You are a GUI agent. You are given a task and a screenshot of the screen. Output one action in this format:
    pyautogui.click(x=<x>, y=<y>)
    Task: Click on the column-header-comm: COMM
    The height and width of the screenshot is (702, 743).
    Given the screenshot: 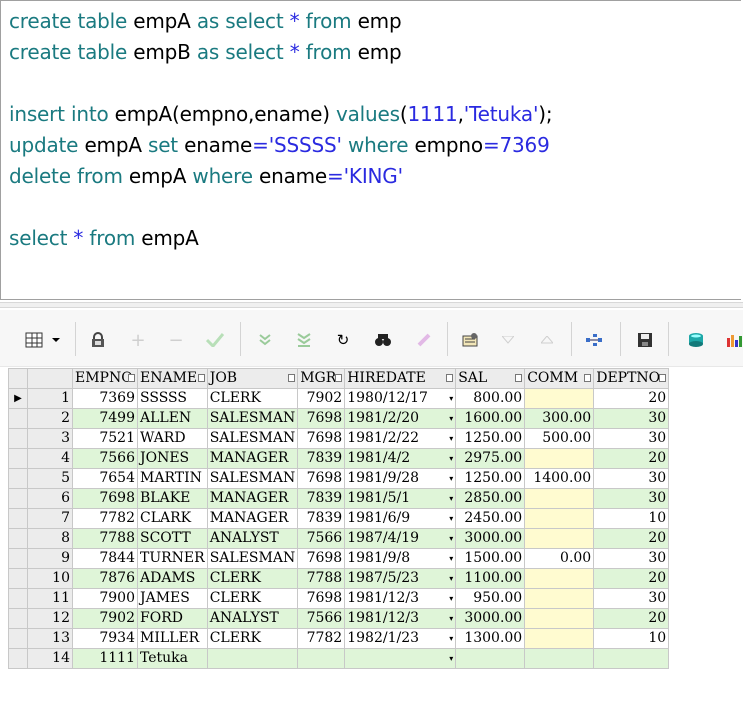 What is the action you would take?
    pyautogui.click(x=559, y=378)
    